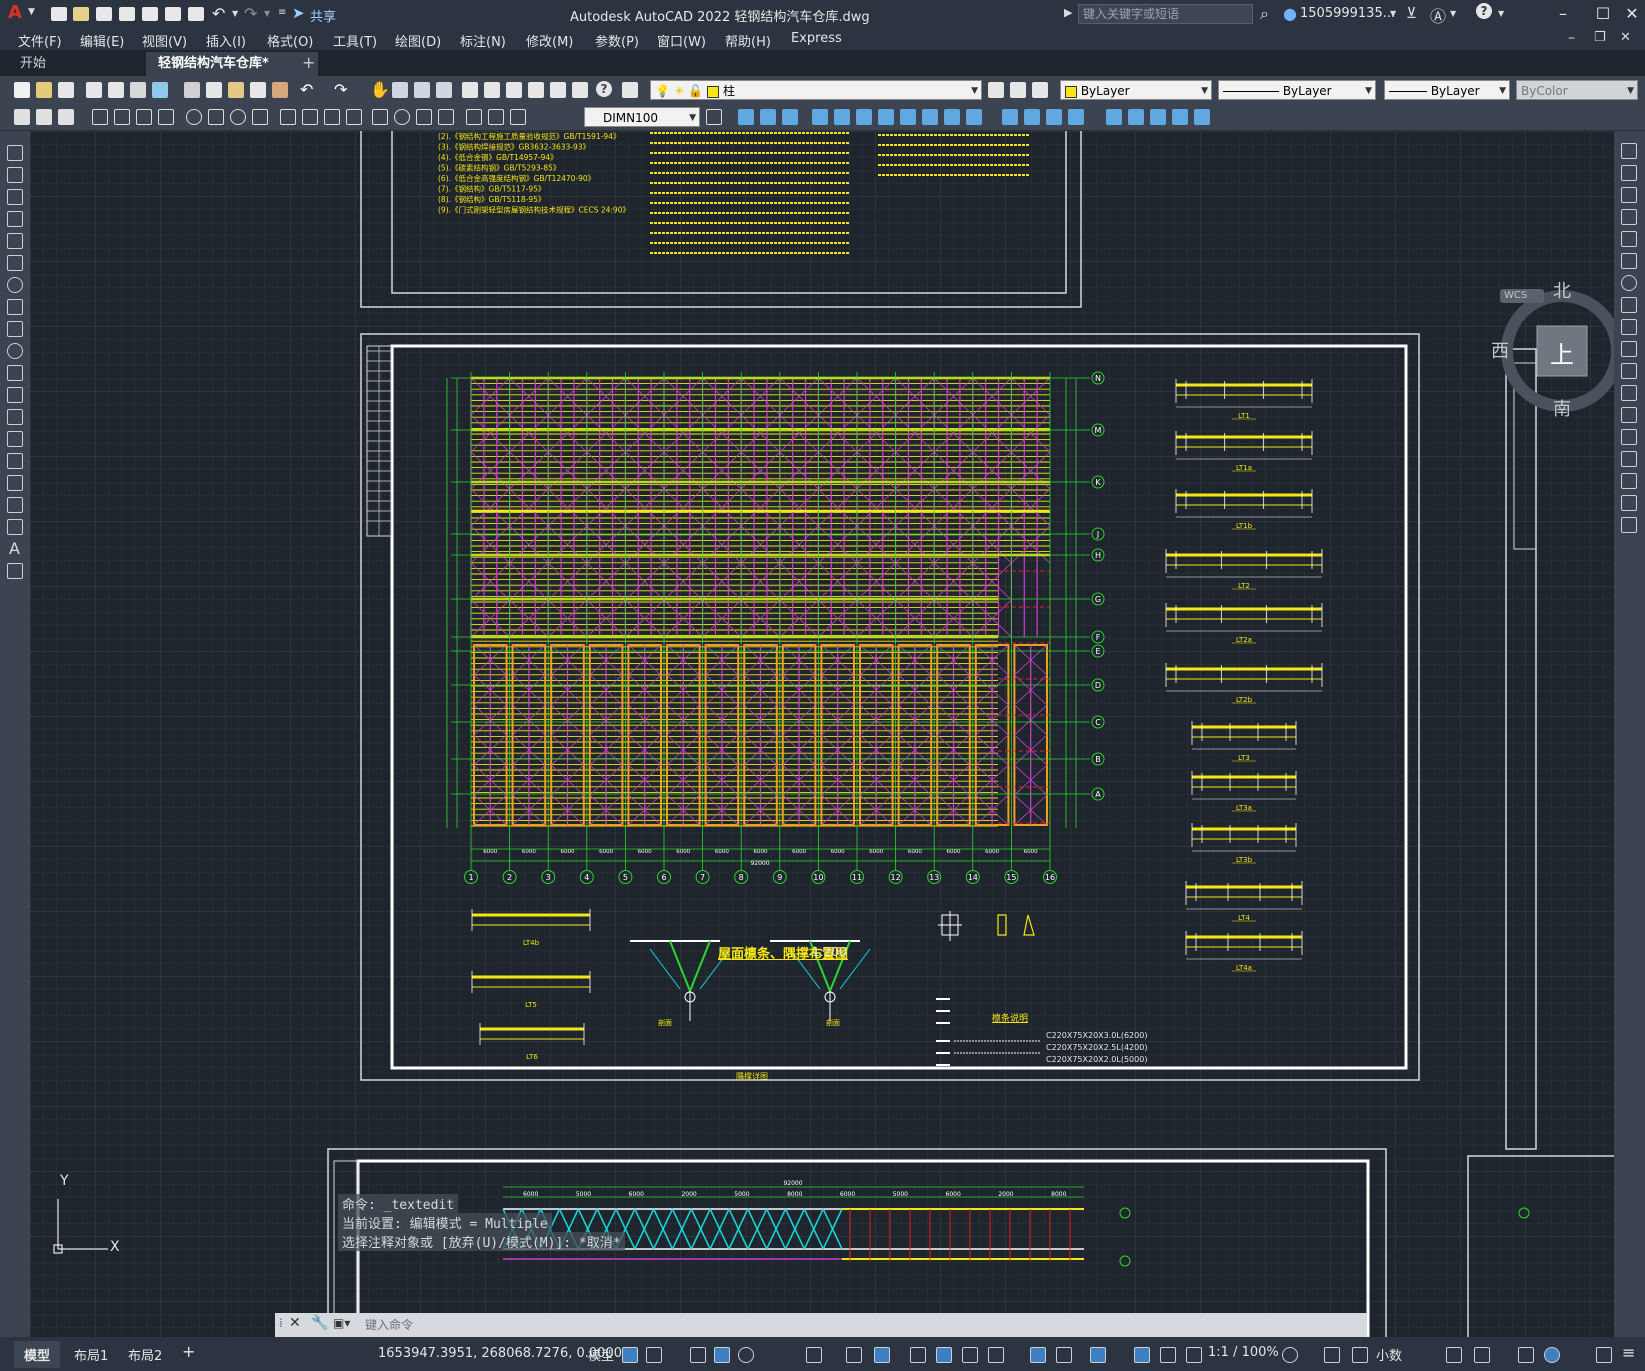  What do you see at coordinates (15, 263) in the screenshot?
I see `arc-icon` at bounding box center [15, 263].